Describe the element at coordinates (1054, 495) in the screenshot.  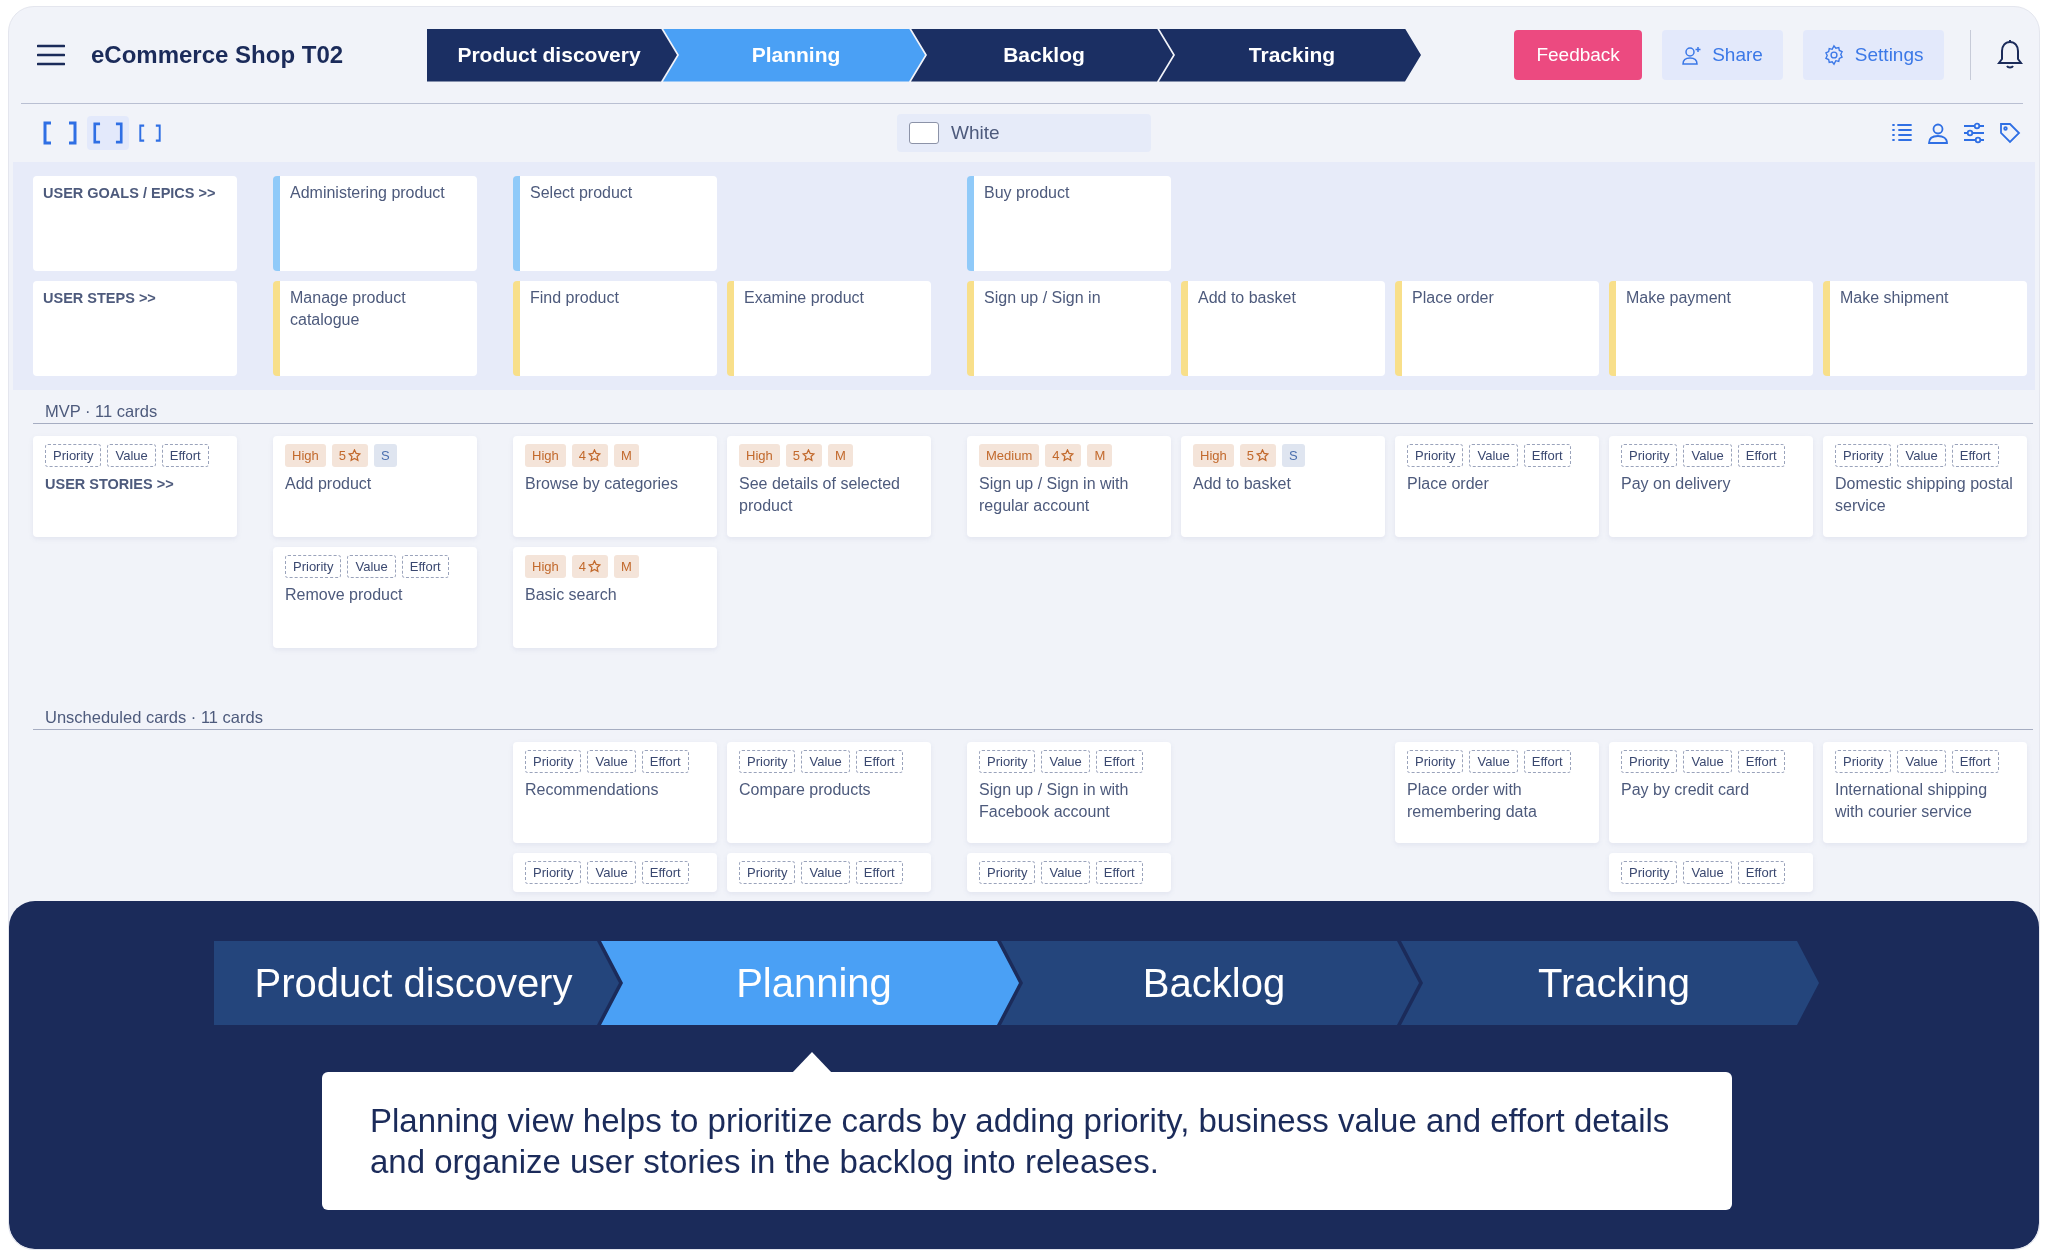
I see `story-title: Sign up / Sign in with regular account` at that location.